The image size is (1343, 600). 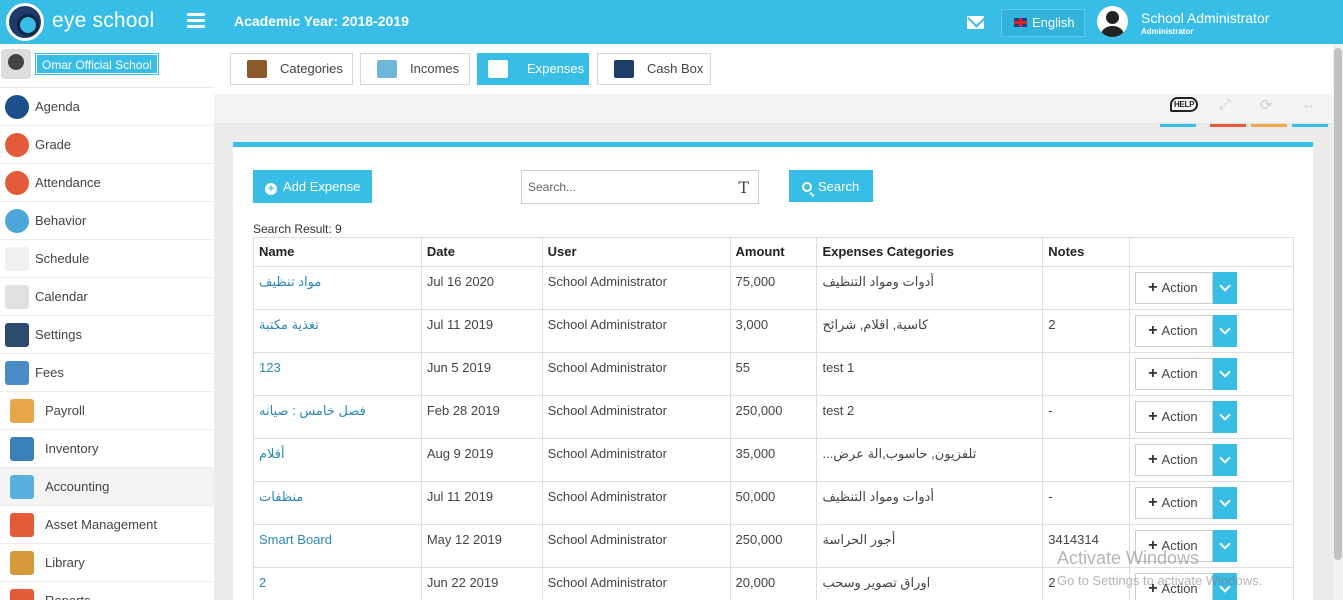 What do you see at coordinates (435, 68) in the screenshot?
I see `tab-label: Incomes` at bounding box center [435, 68].